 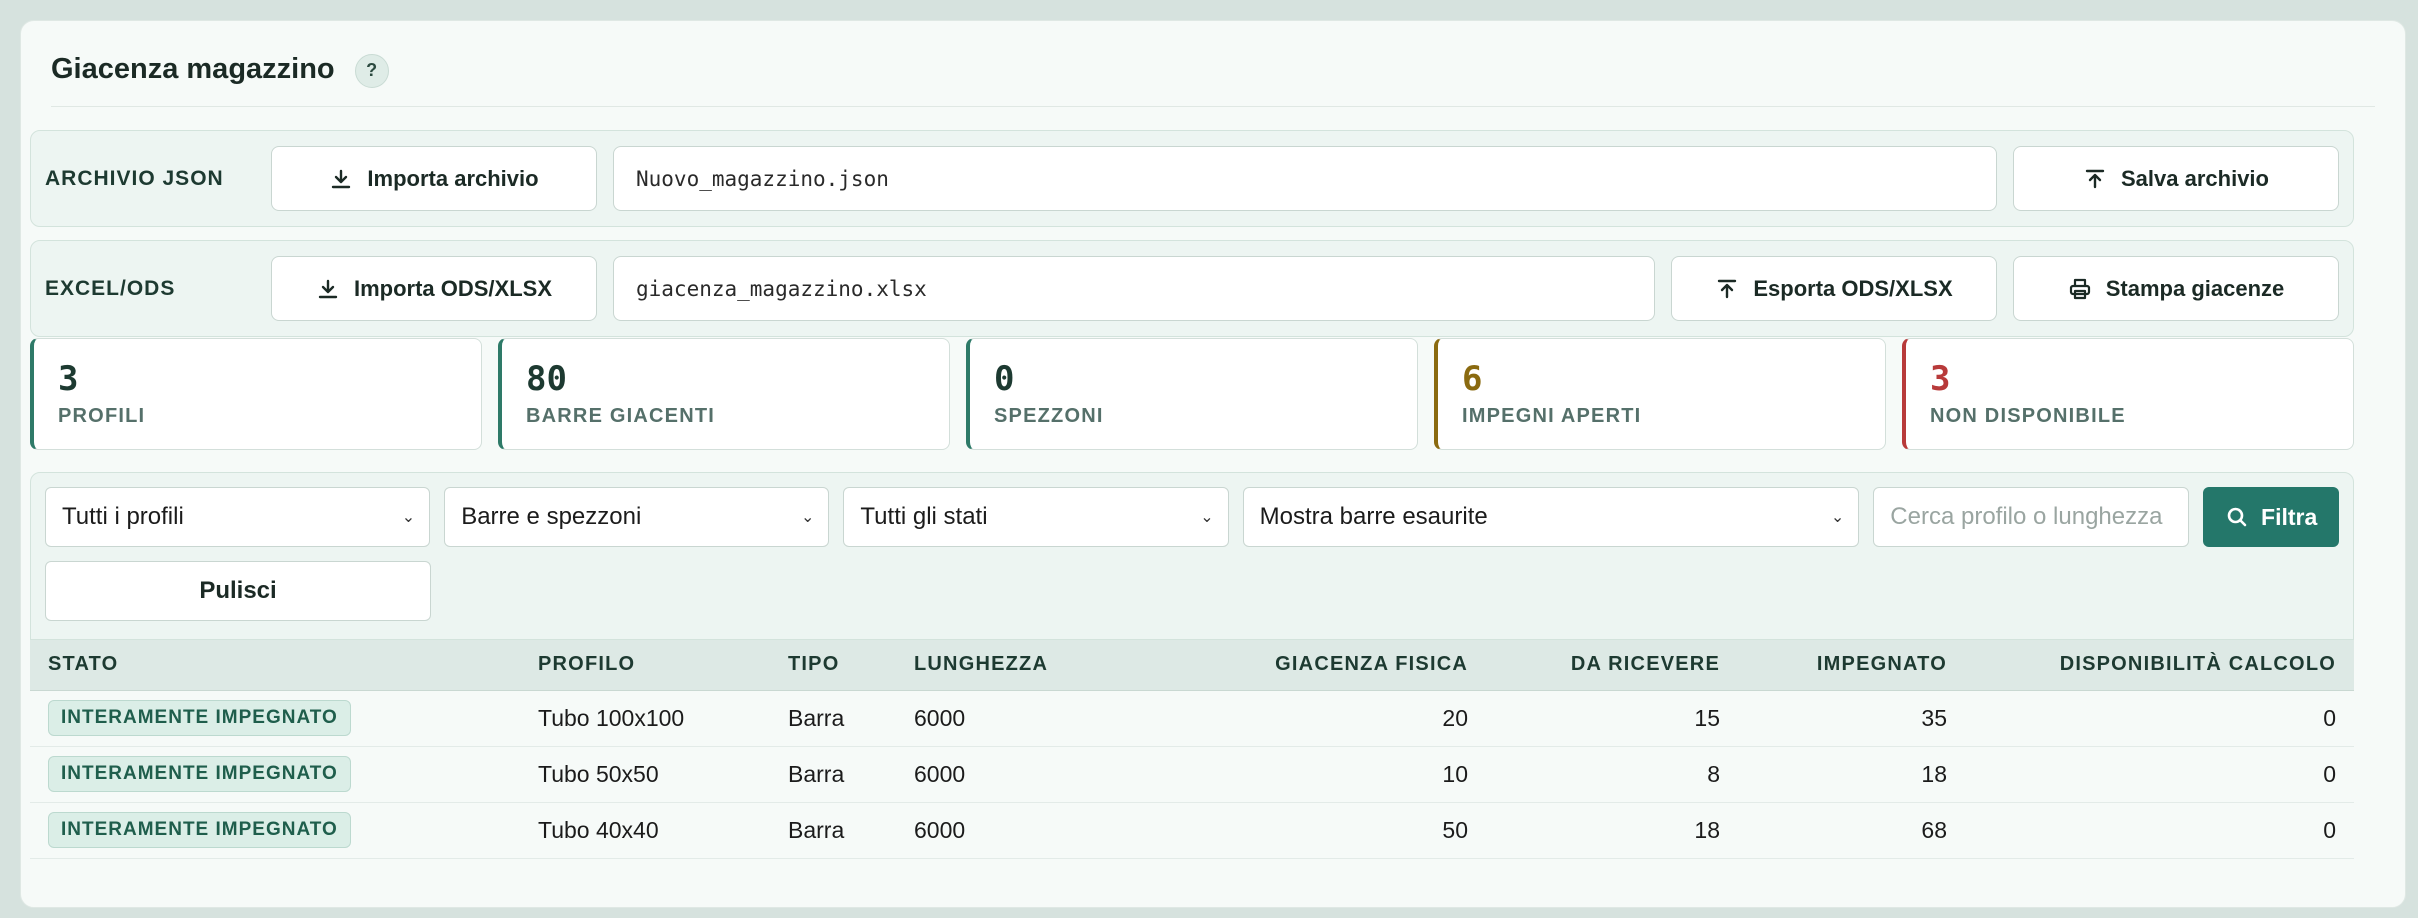 What do you see at coordinates (1934, 717) in the screenshot?
I see `cell-impegnato: 35` at bounding box center [1934, 717].